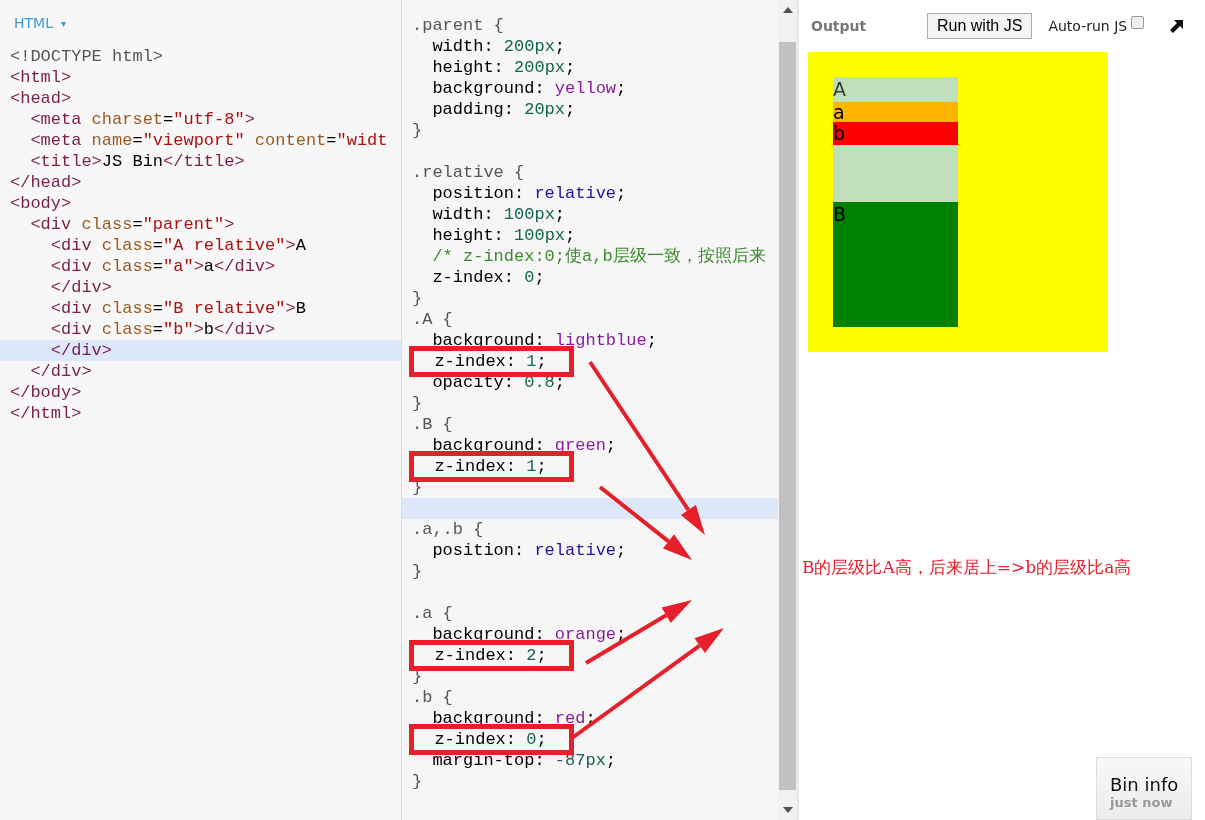 The image size is (1205, 820). I want to click on scroll-up-icon, so click(787, 10).